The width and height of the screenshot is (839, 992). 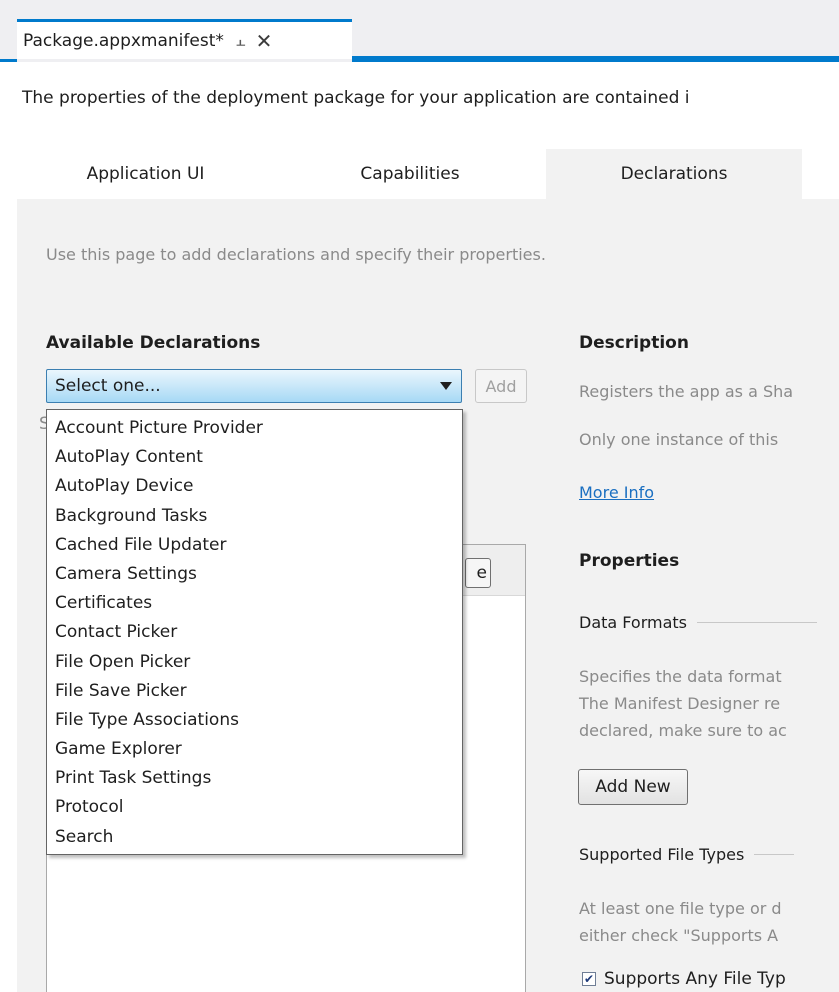 I want to click on data-formats-group: Data Formats, so click(x=698, y=622).